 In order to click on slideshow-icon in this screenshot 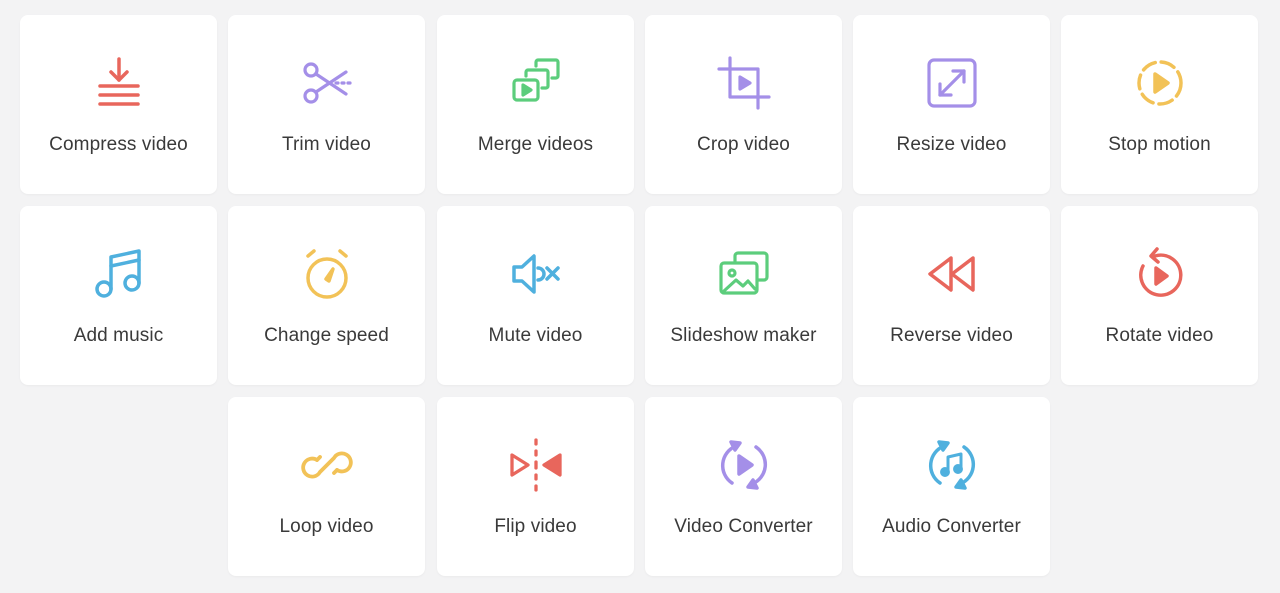, I will do `click(744, 274)`.